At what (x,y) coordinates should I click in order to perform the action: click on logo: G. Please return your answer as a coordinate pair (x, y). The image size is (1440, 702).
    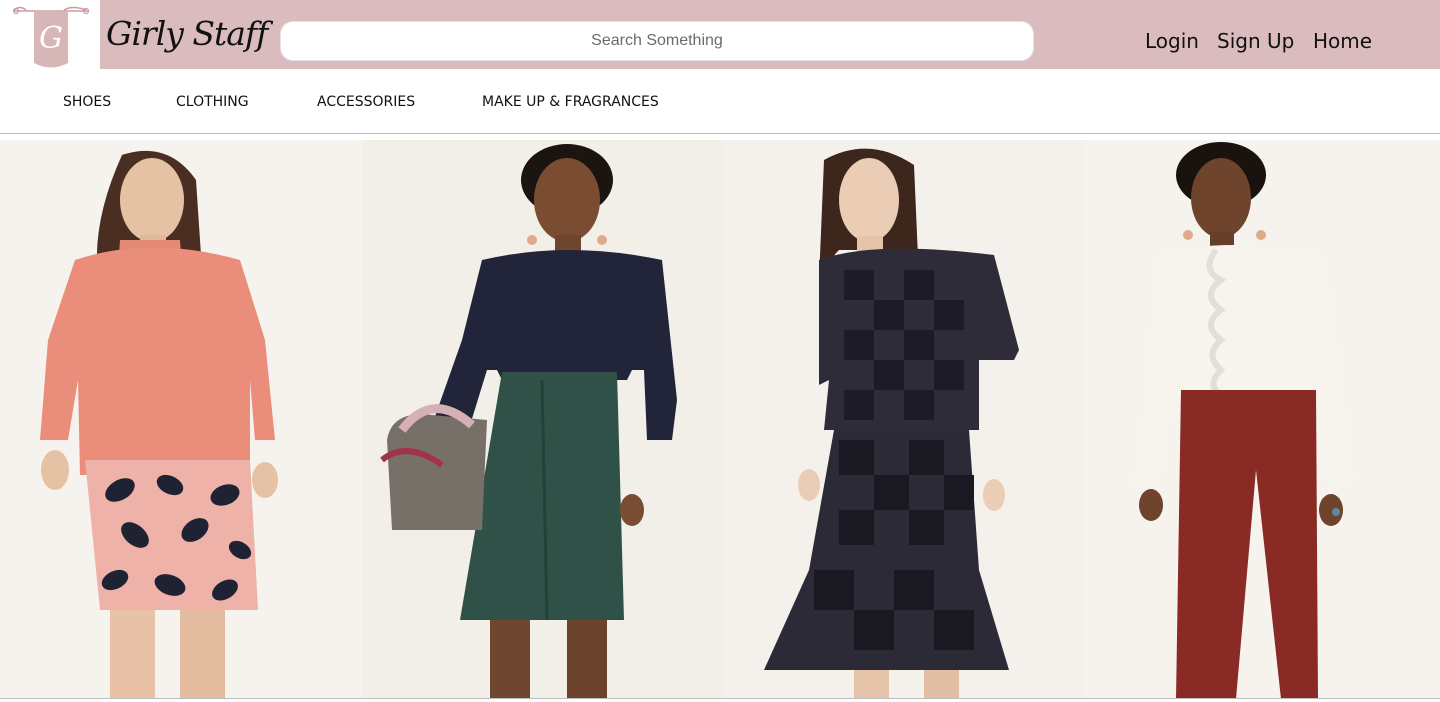
    Looking at the image, I should click on (50, 34).